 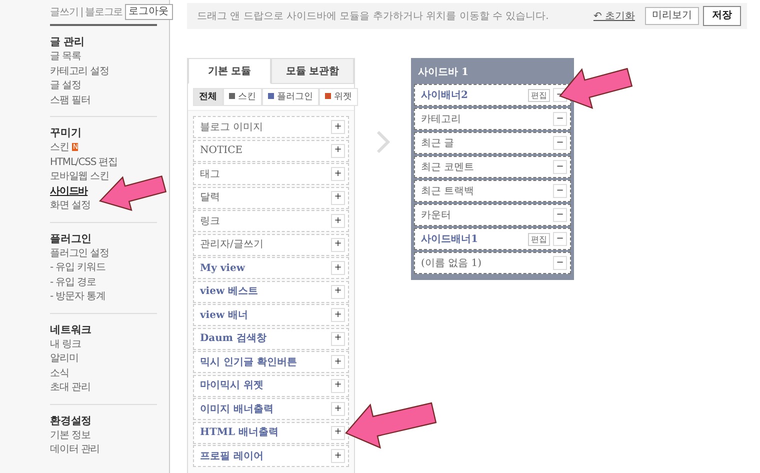 What do you see at coordinates (224, 315) in the screenshot?
I see `module-name: view 배너` at bounding box center [224, 315].